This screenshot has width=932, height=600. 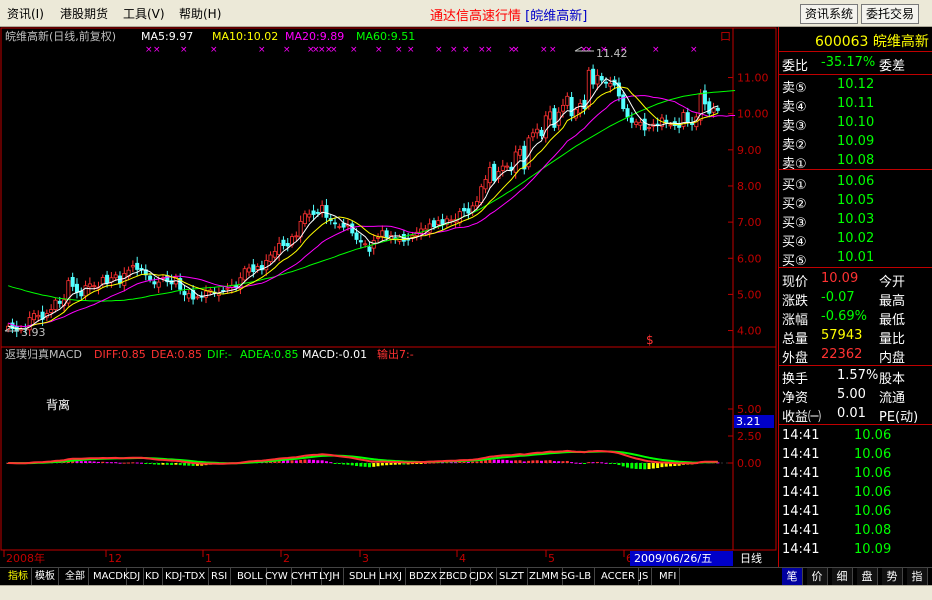 I want to click on tab-kd: KD, so click(x=153, y=576).